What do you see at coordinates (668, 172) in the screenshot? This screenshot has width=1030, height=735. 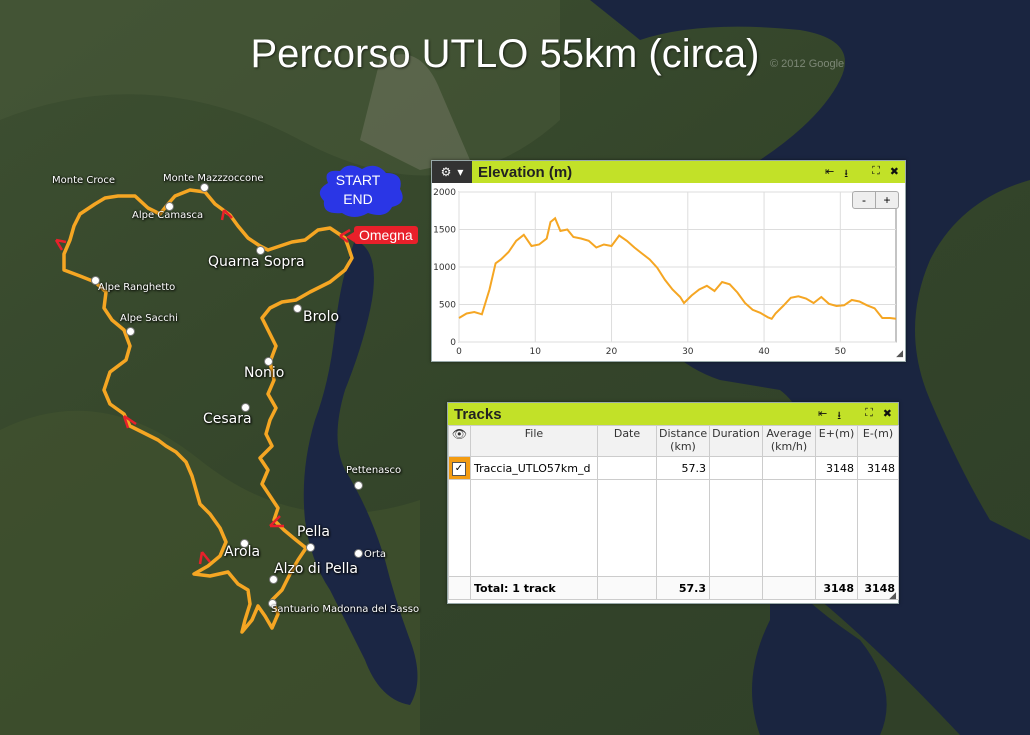 I see `elevation-panel-header: ⚙ ▾ Elevation (m) ⇤ ⭳ ⛶ ✖` at bounding box center [668, 172].